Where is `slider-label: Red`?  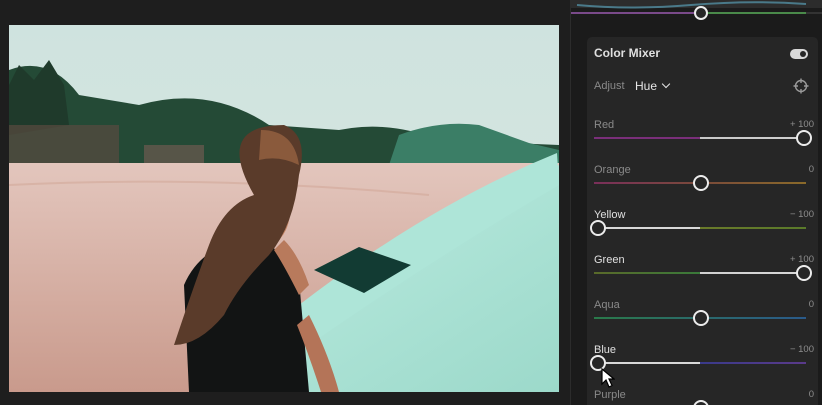
slider-label: Red is located at coordinates (604, 125).